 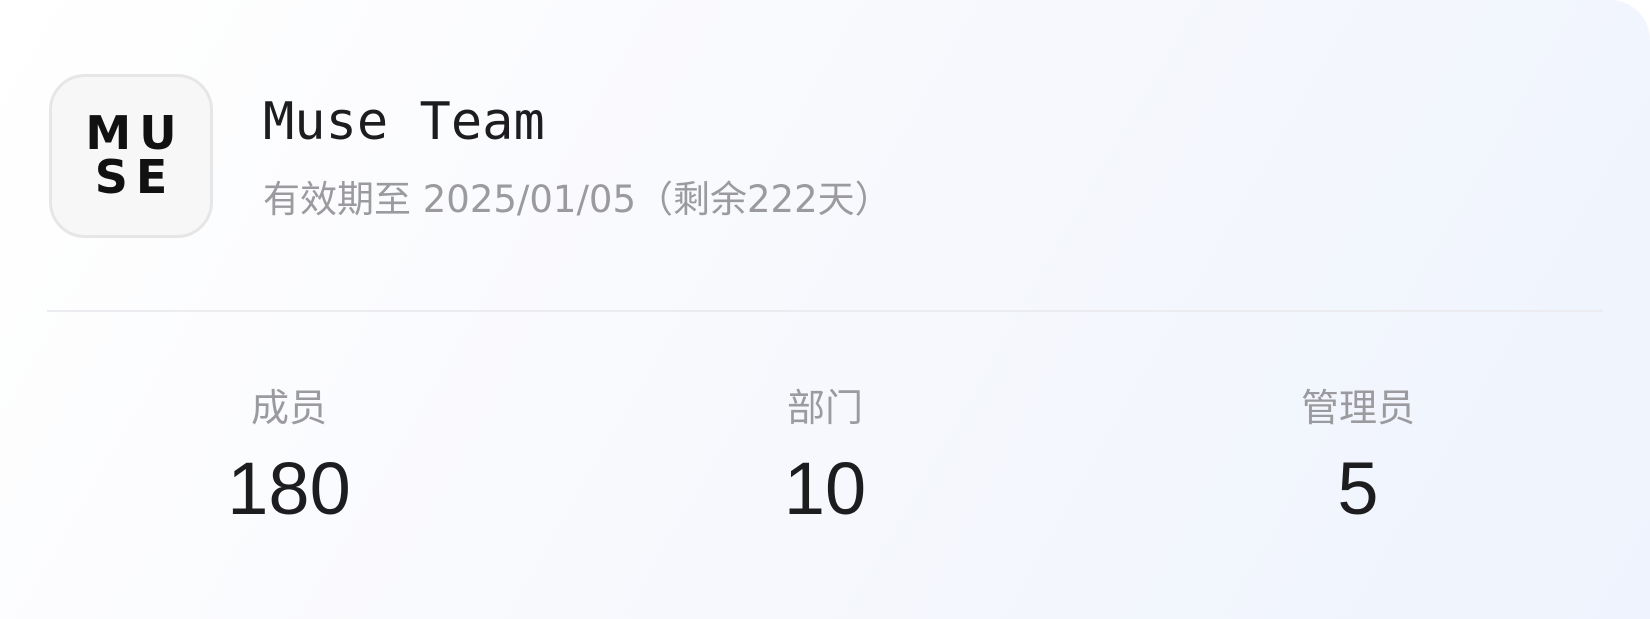 I want to click on stat-departments-label: 部门, so click(x=824, y=408).